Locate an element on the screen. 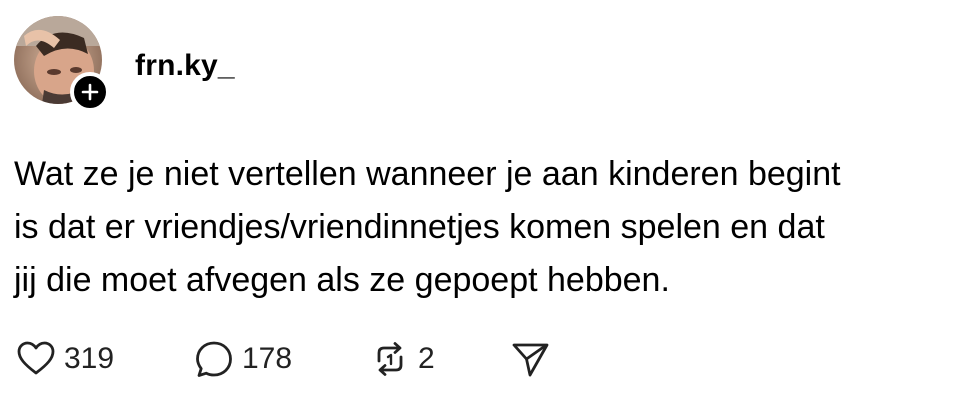  send-icon is located at coordinates (530, 360).